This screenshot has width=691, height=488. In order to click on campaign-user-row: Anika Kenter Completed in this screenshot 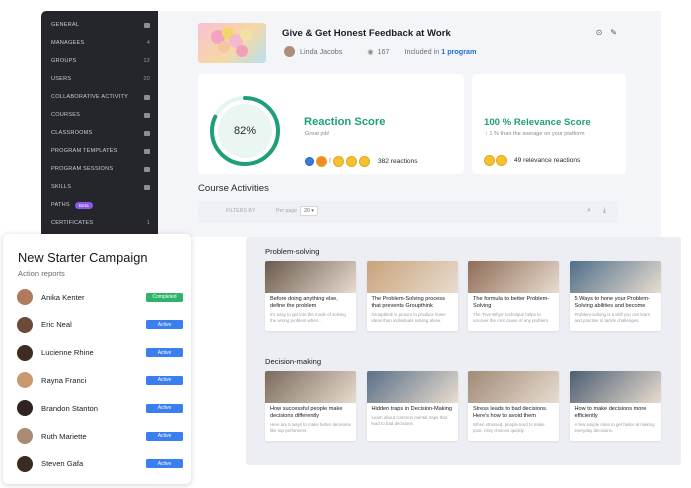, I will do `click(100, 297)`.